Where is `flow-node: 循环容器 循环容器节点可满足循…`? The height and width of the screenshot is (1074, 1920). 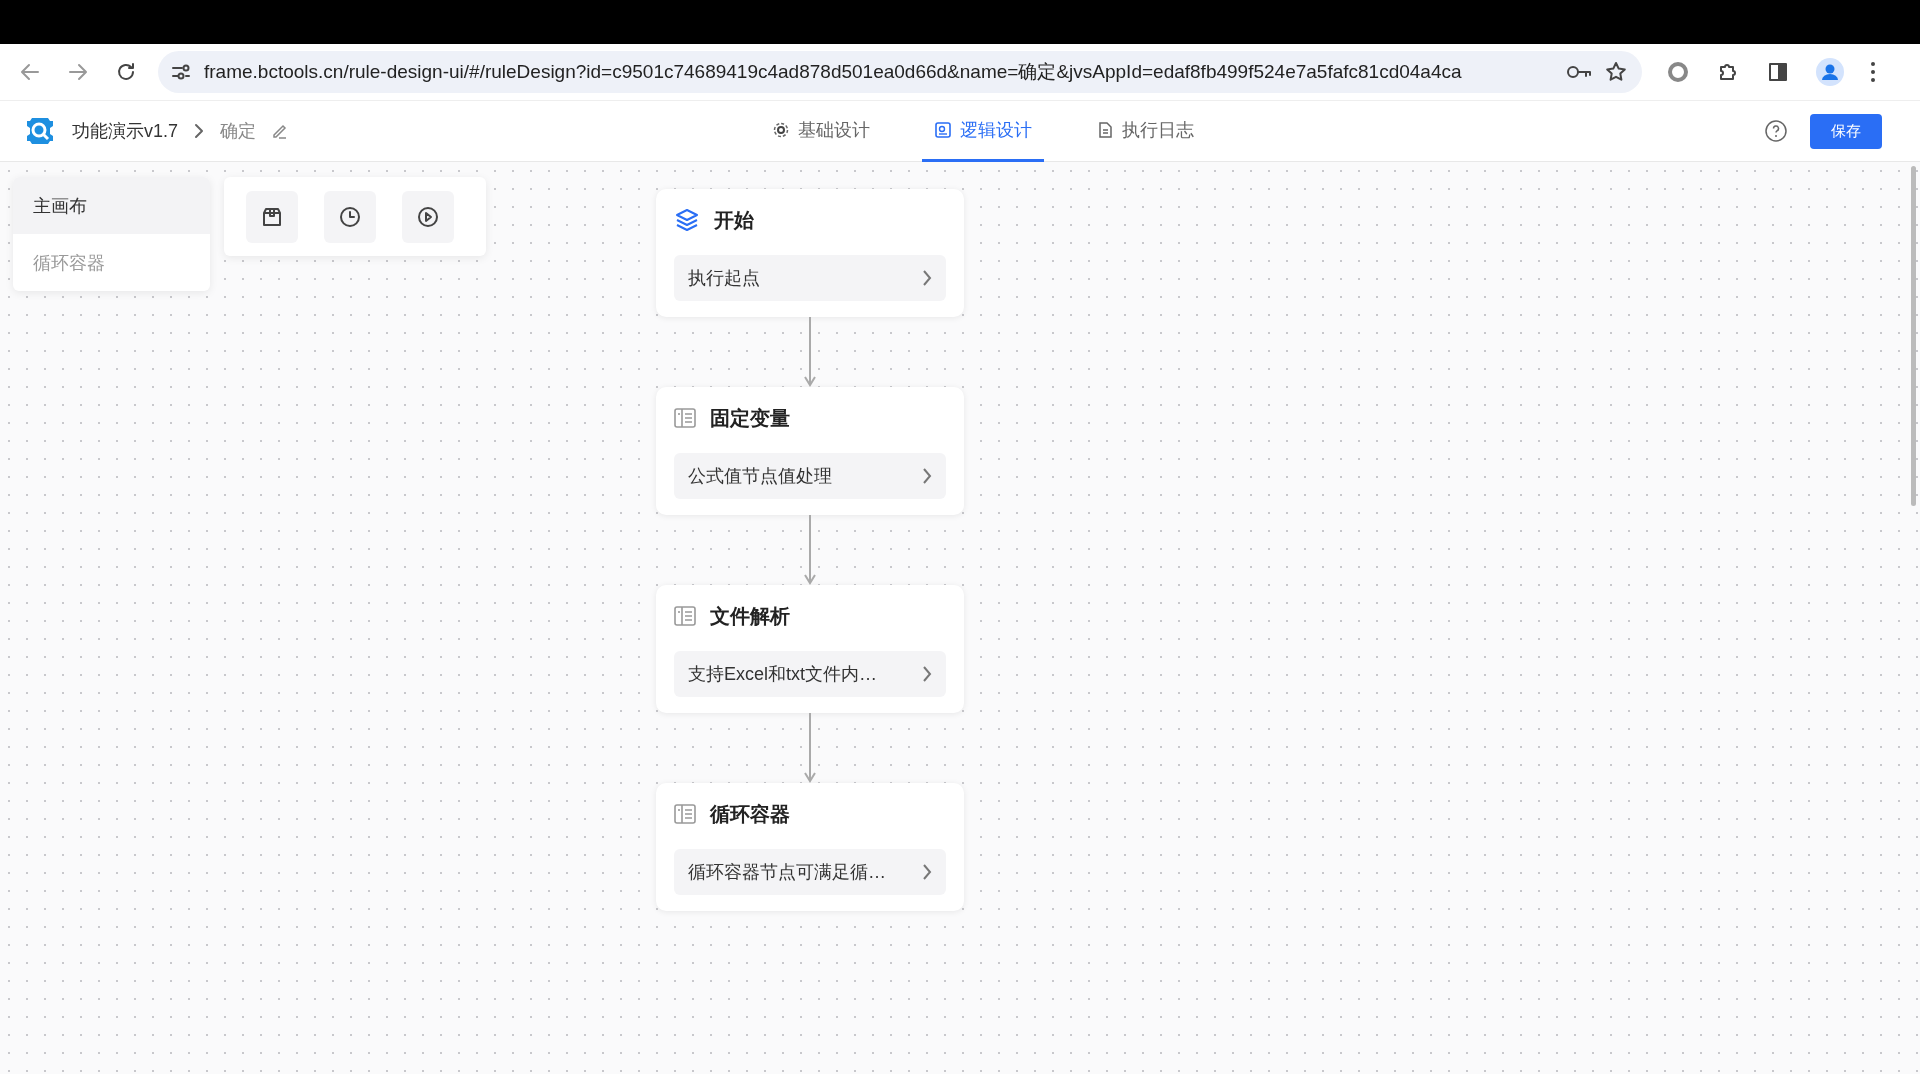 flow-node: 循环容器 循环容器节点可满足循… is located at coordinates (810, 847).